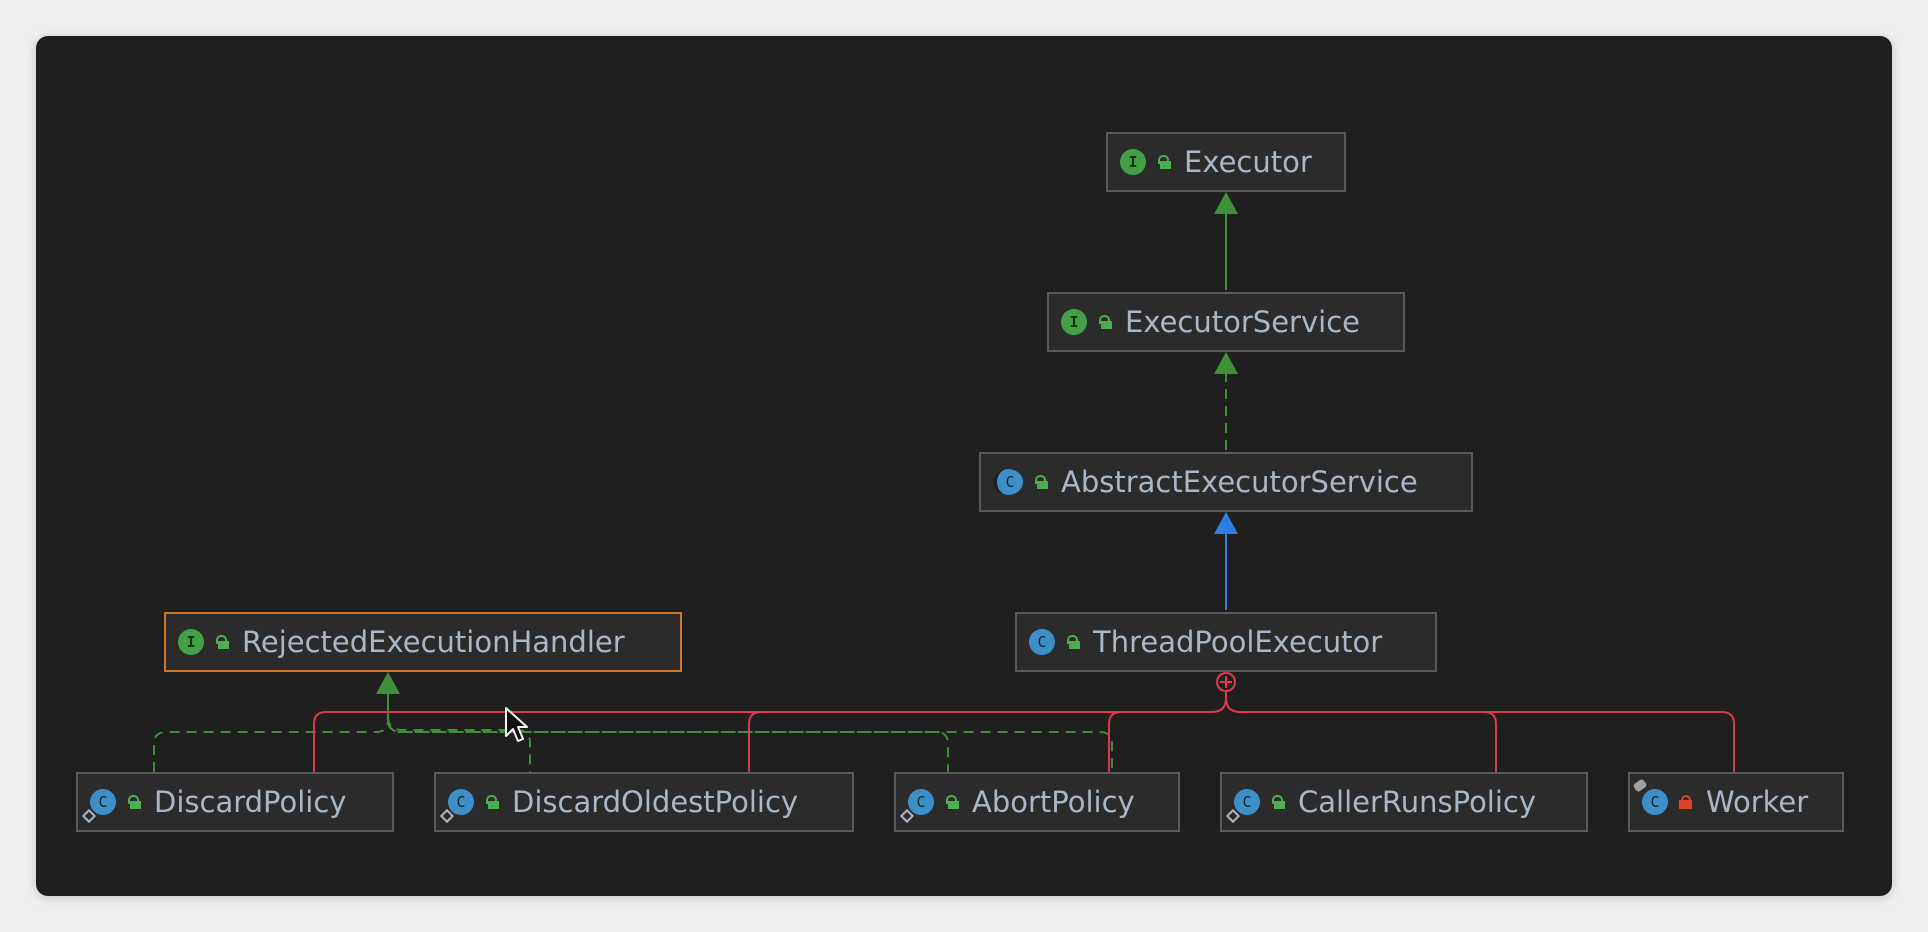 The height and width of the screenshot is (932, 1928). I want to click on edge-inner-discardoldest, so click(755, 741).